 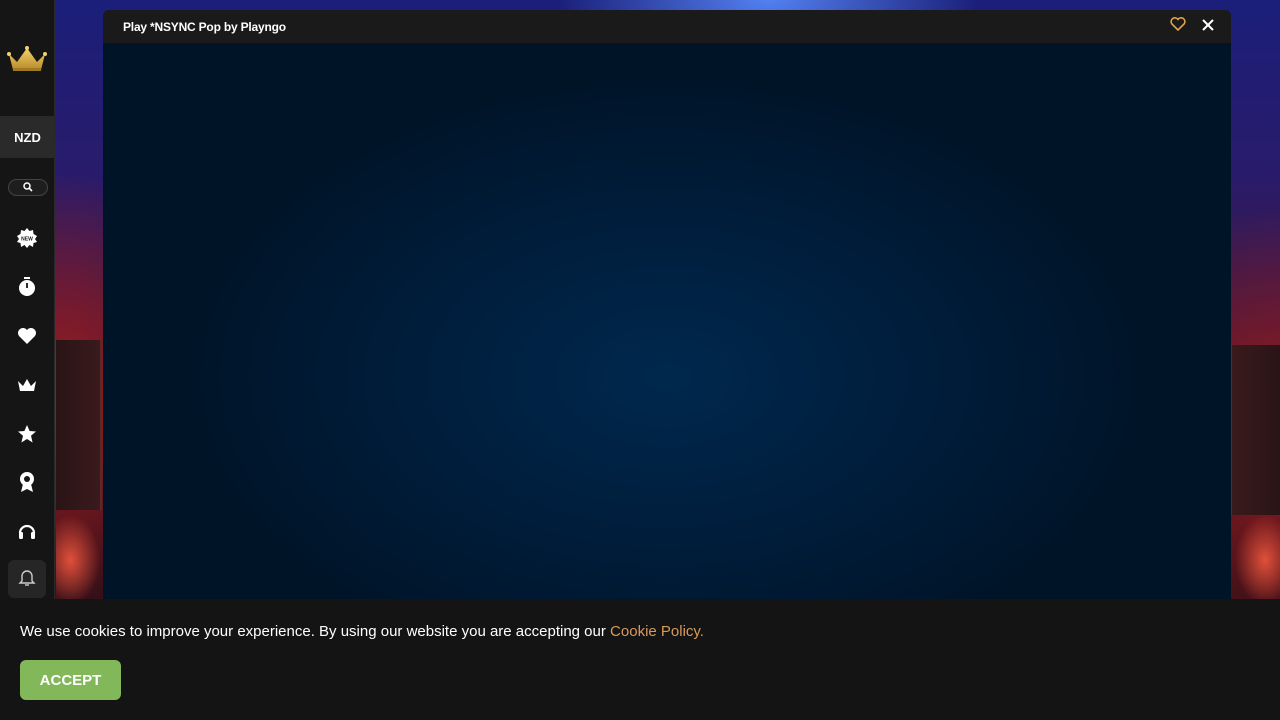 I want to click on crowd-left, so click(x=80, y=550).